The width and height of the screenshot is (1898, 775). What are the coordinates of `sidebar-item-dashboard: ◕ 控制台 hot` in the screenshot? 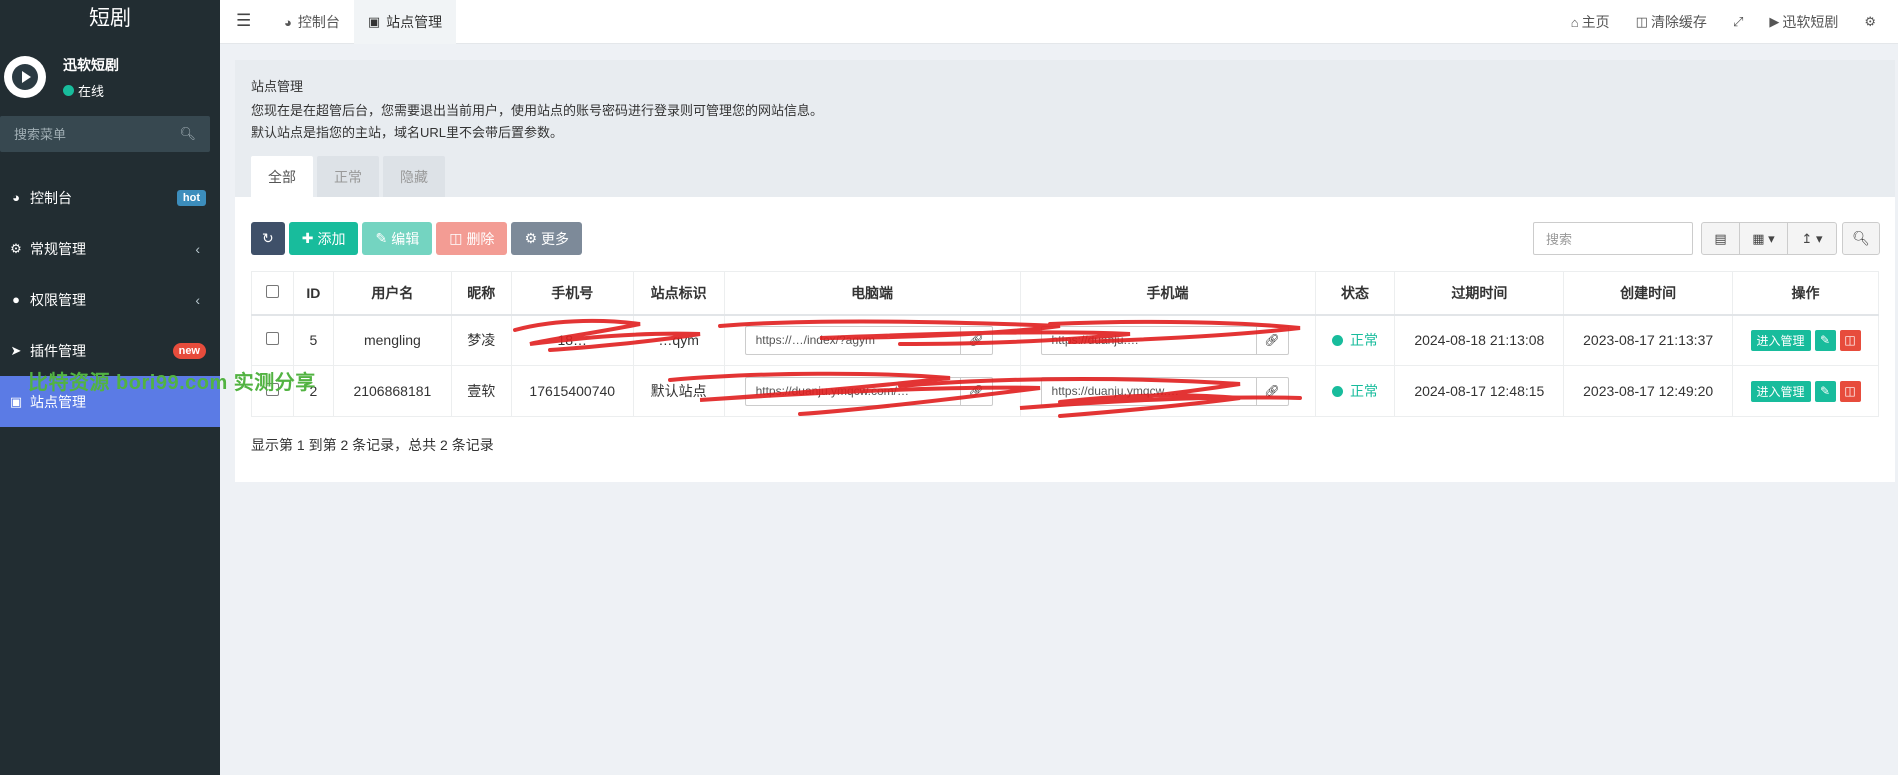 It's located at (110, 197).